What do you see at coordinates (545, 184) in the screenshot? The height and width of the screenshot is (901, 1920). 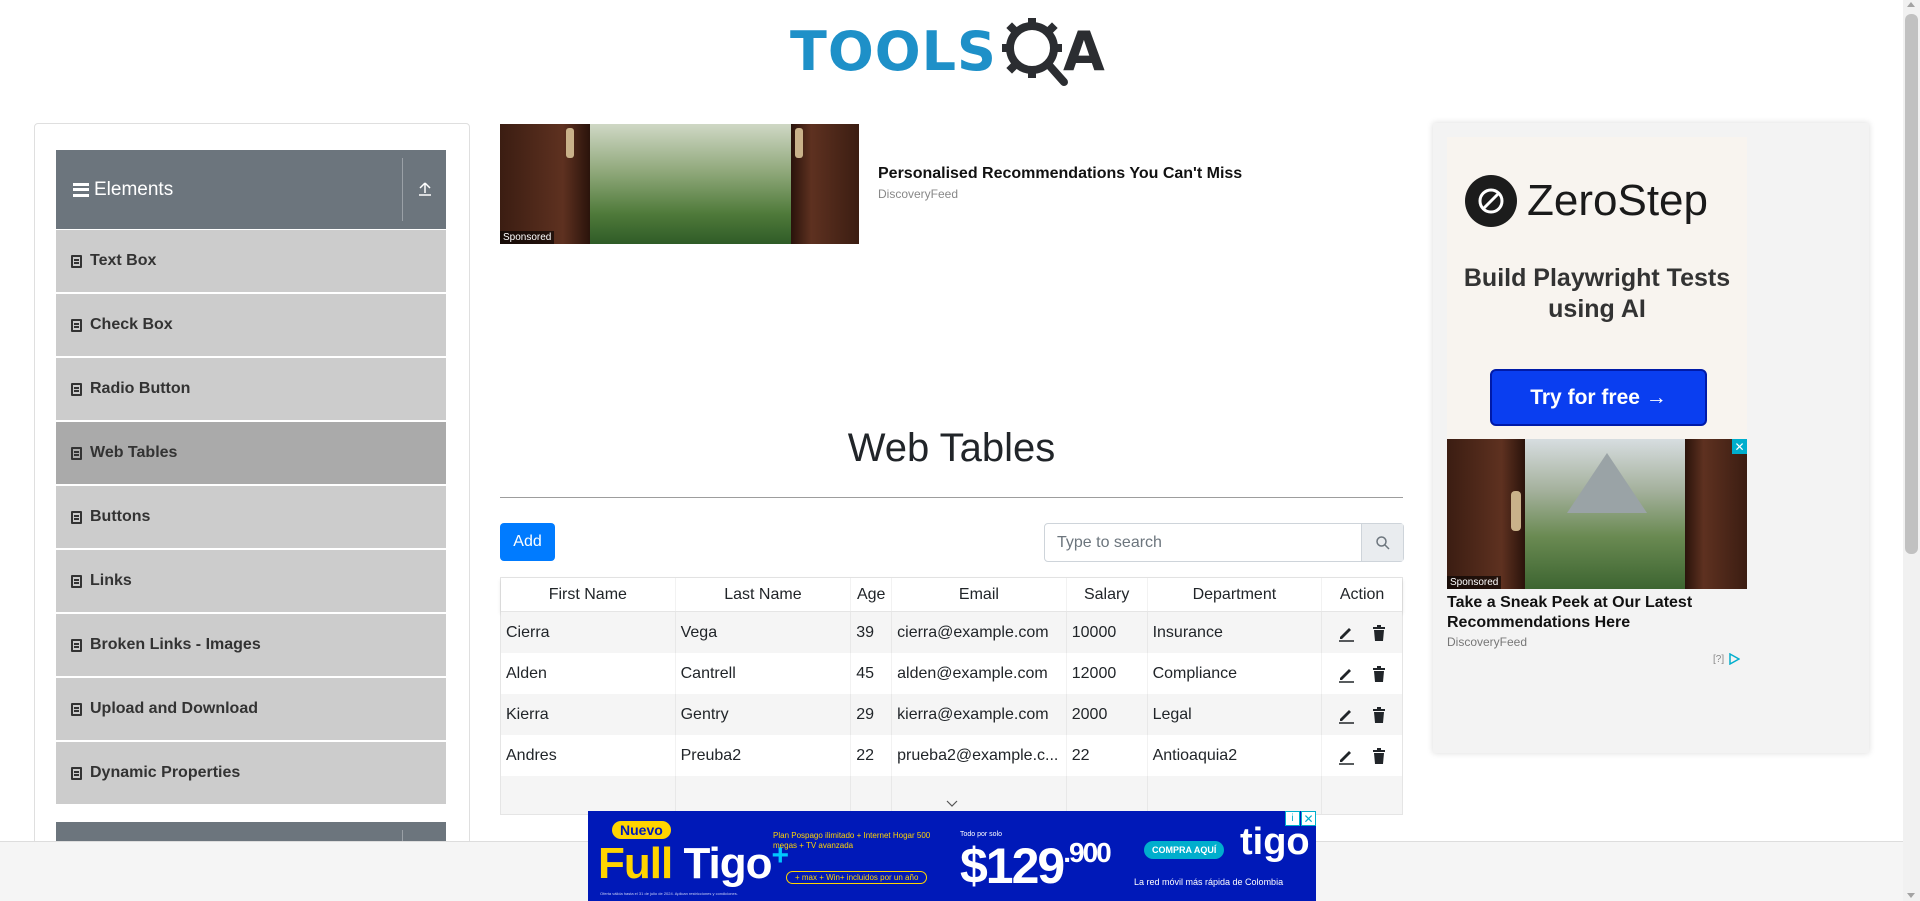 I see `door-left` at bounding box center [545, 184].